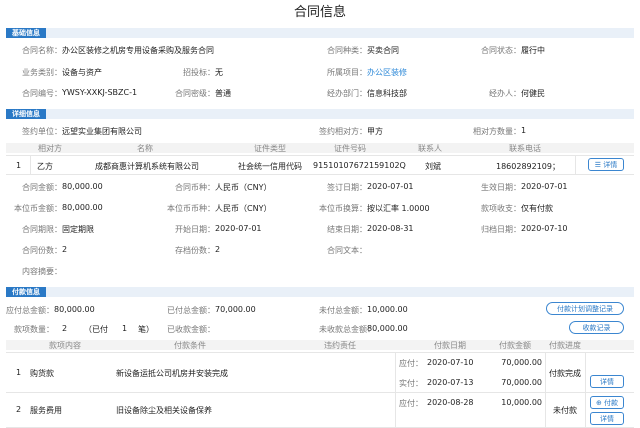 Image resolution: width=640 pixels, height=428 pixels. What do you see at coordinates (102, 131) in the screenshot?
I see `sign-unit-value: 远望实业集团有限公司` at bounding box center [102, 131].